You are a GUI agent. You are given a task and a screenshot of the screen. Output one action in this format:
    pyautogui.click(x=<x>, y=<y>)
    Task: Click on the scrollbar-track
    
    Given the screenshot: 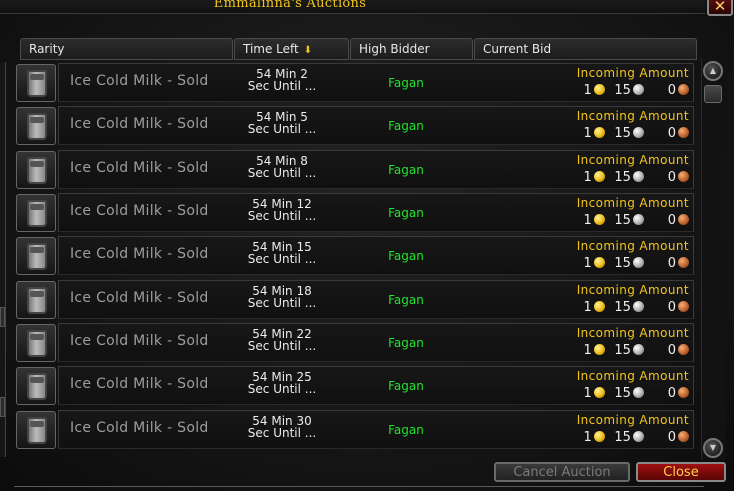 What is the action you would take?
    pyautogui.click(x=713, y=259)
    